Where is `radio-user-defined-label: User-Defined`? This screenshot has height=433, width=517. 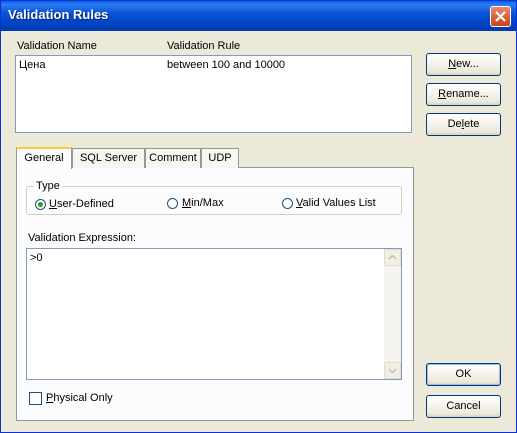
radio-user-defined-label: User-Defined is located at coordinates (81, 204).